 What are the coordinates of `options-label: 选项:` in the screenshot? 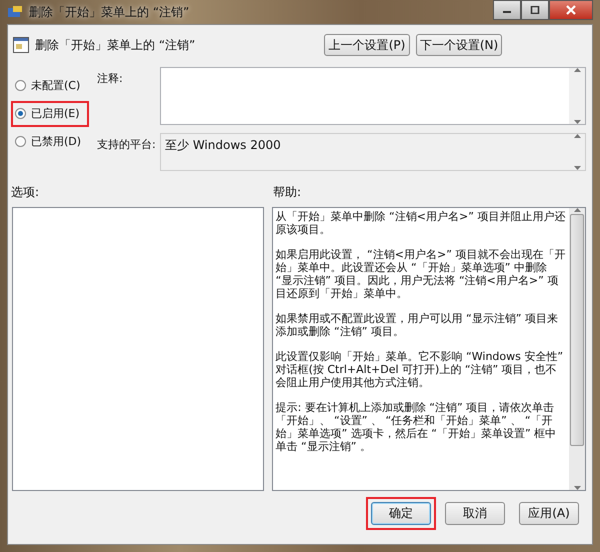 It's located at (25, 192).